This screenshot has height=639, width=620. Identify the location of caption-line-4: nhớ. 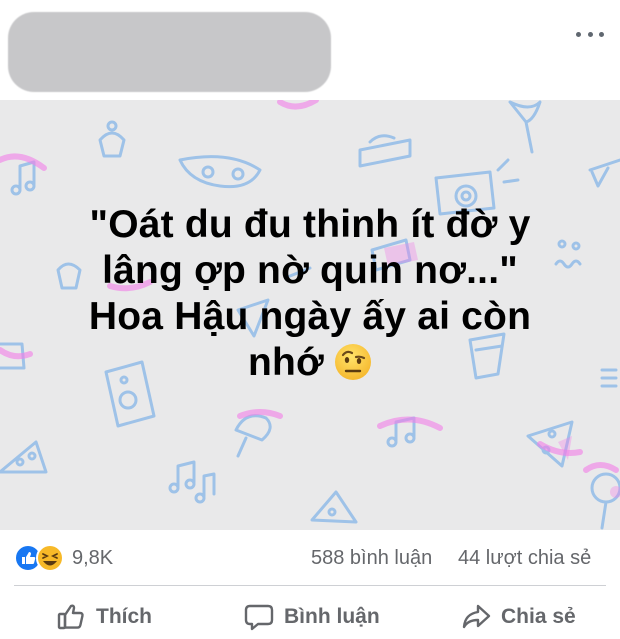
(310, 366).